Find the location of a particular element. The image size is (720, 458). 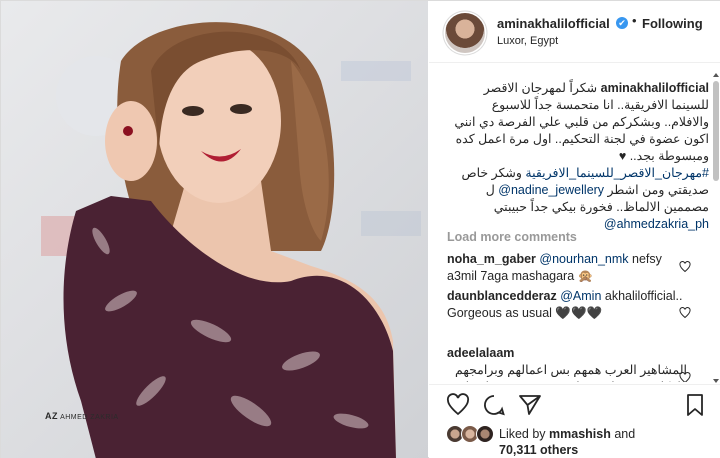

likes-summary: Liked by mmashish and 70,311 others is located at coordinates (574, 440).